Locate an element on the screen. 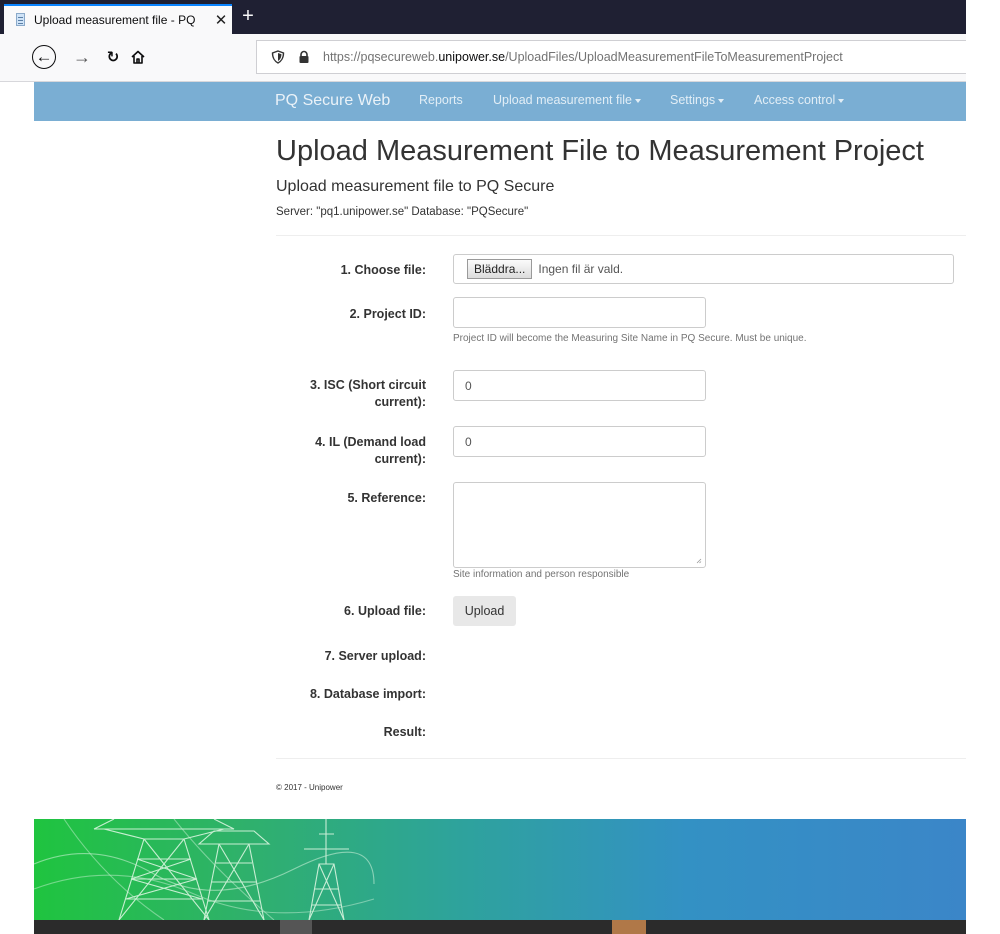 This screenshot has height=934, width=1000. shield-icon is located at coordinates (278, 57).